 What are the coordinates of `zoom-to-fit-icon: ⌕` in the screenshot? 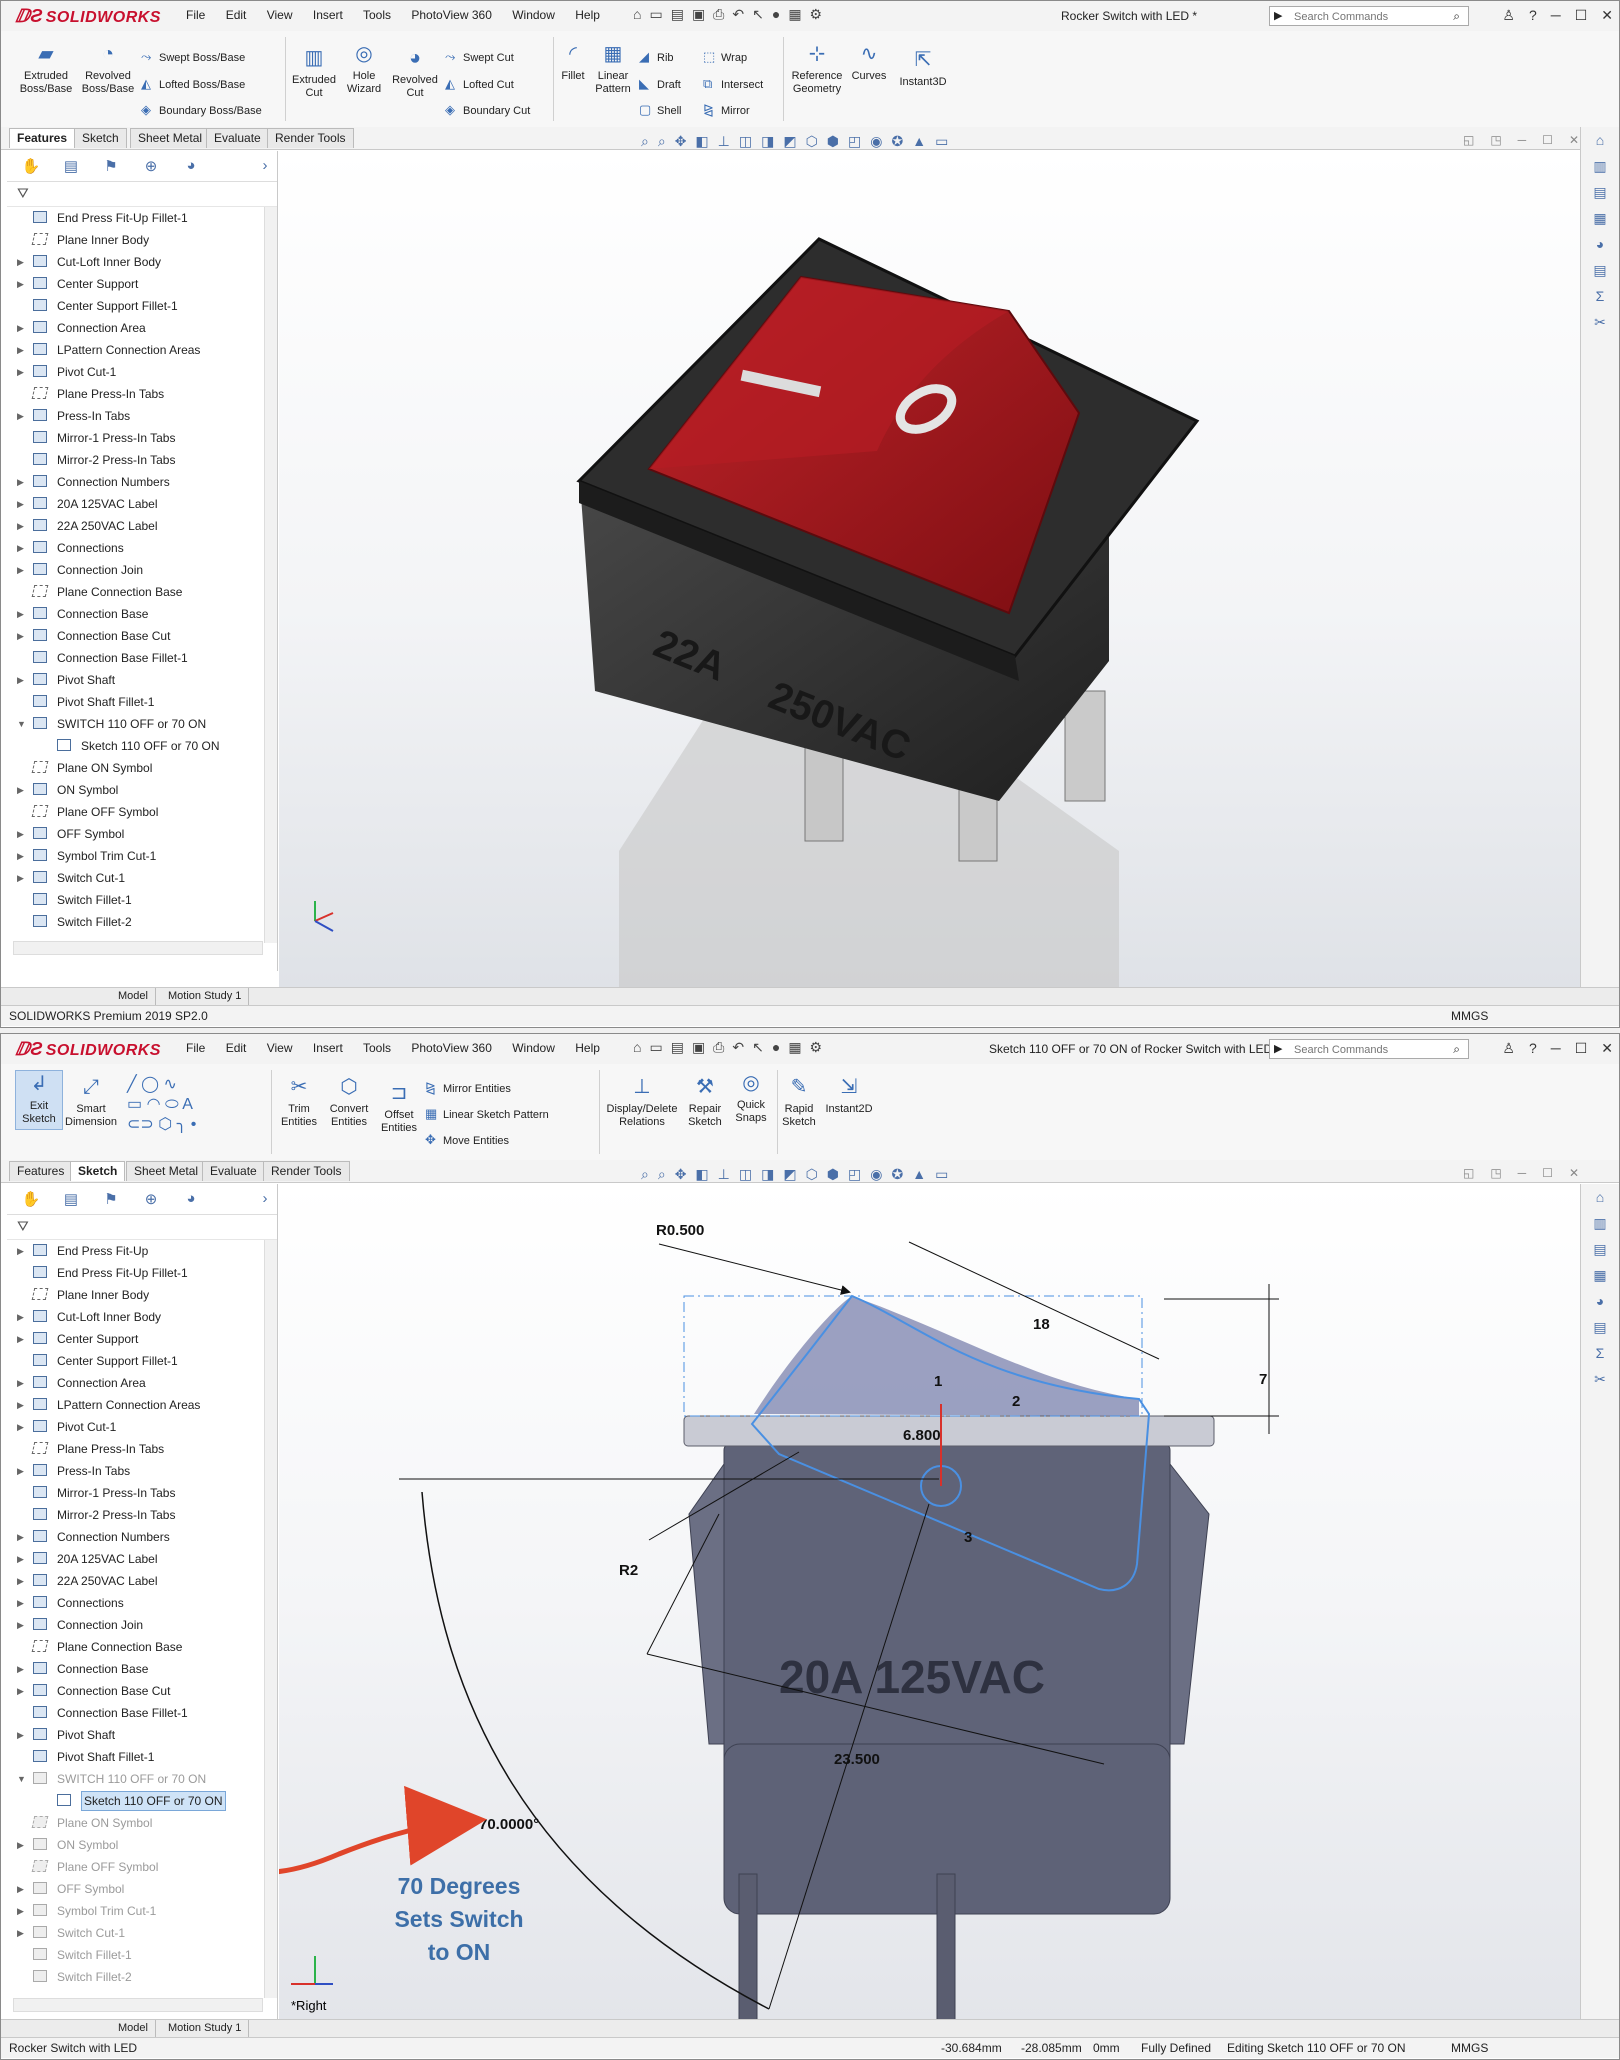 It's located at (645, 1174).